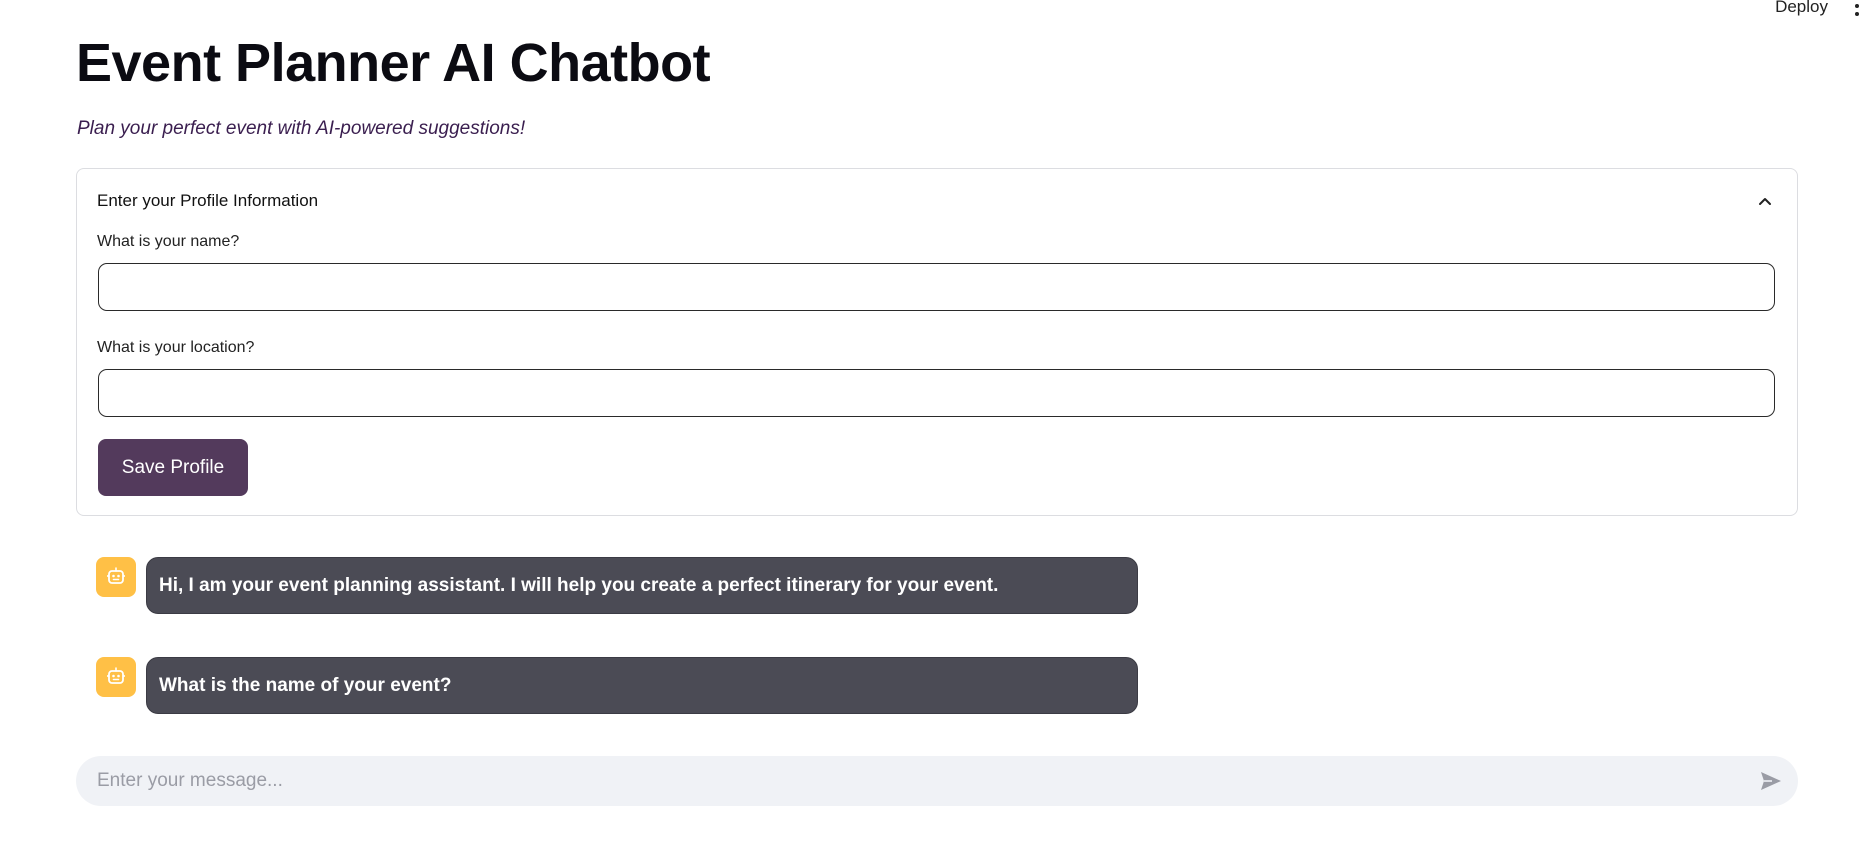 This screenshot has width=1872, height=848. I want to click on page-title: Event Planner AI Chatbot, so click(393, 63).